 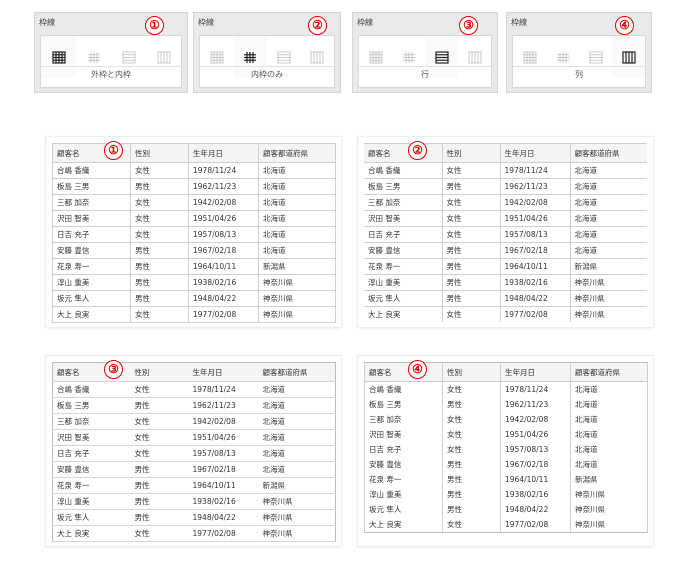 I want to click on table-cell: 日吉 充子, so click(x=91, y=453).